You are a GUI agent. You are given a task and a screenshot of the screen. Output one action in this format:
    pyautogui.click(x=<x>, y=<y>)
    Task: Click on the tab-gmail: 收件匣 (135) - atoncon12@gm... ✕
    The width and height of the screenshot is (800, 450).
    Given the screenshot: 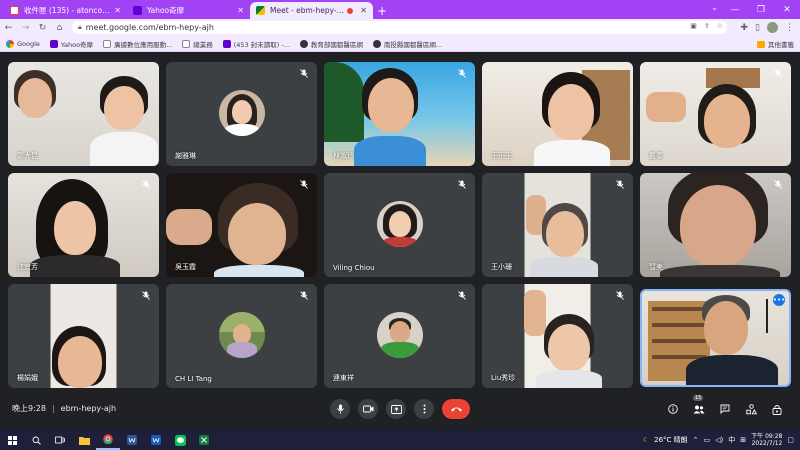 What is the action you would take?
    pyautogui.click(x=65, y=10)
    